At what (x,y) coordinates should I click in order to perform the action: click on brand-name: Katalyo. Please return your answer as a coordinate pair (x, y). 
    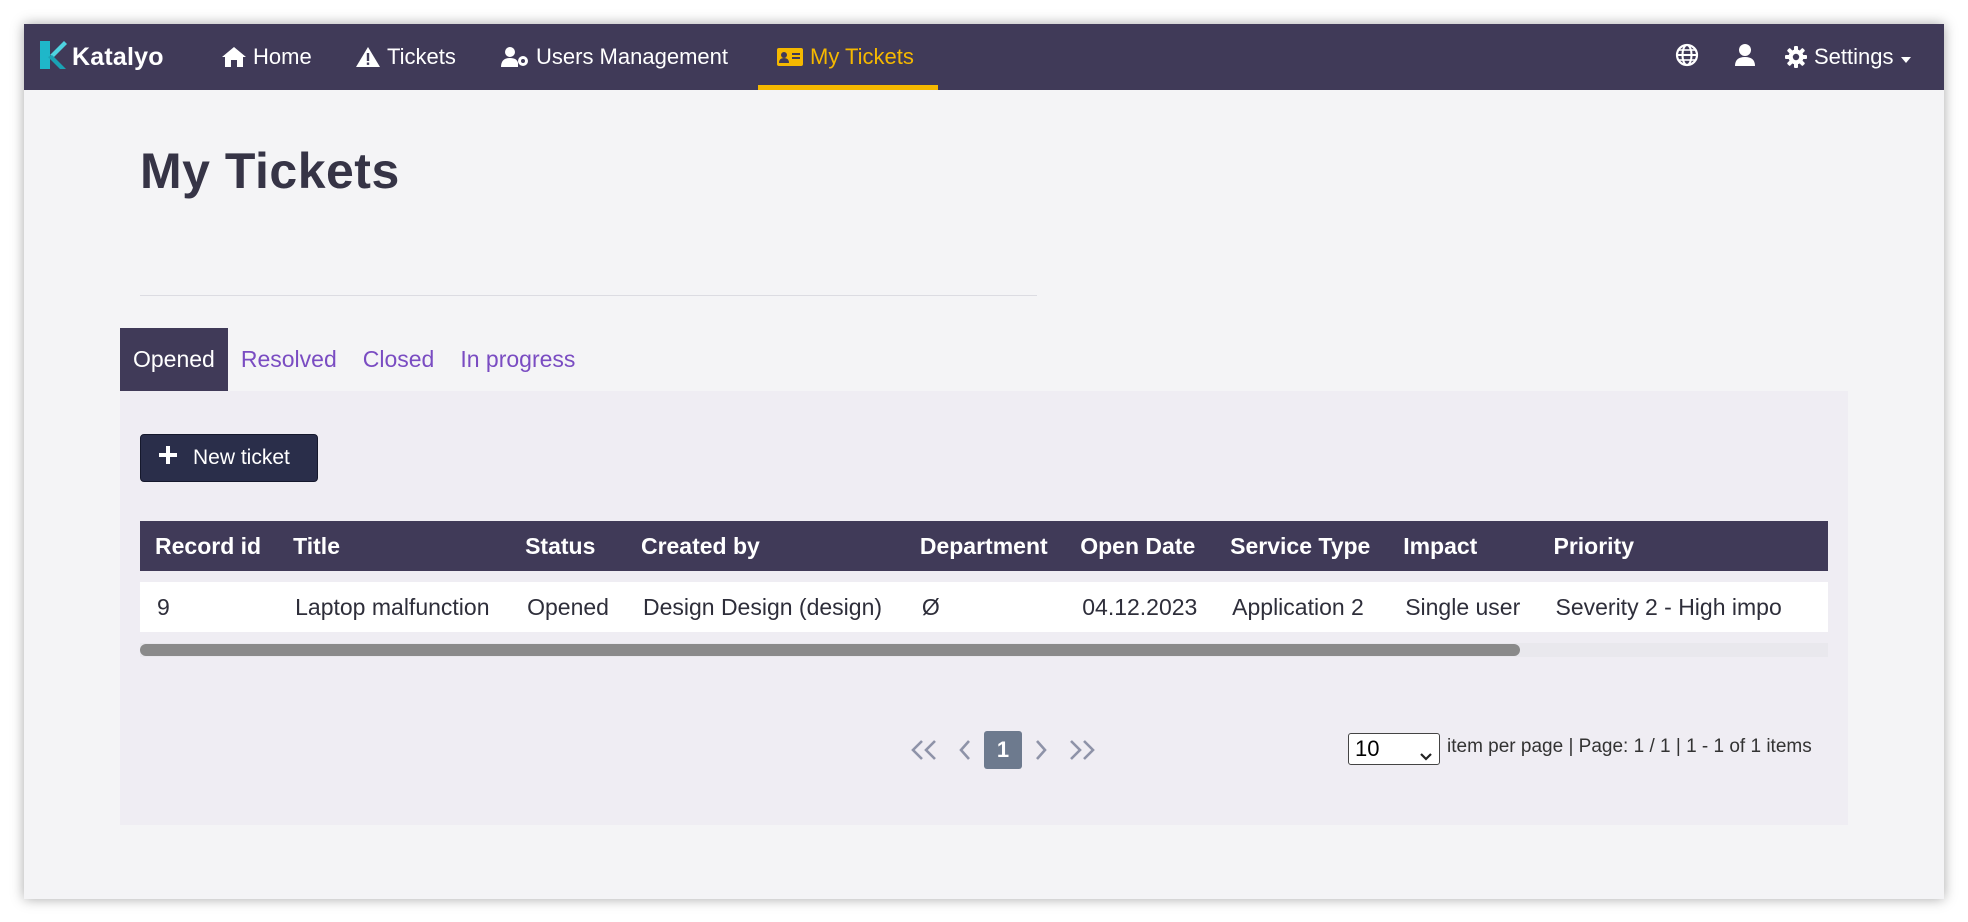
    Looking at the image, I should click on (118, 56).